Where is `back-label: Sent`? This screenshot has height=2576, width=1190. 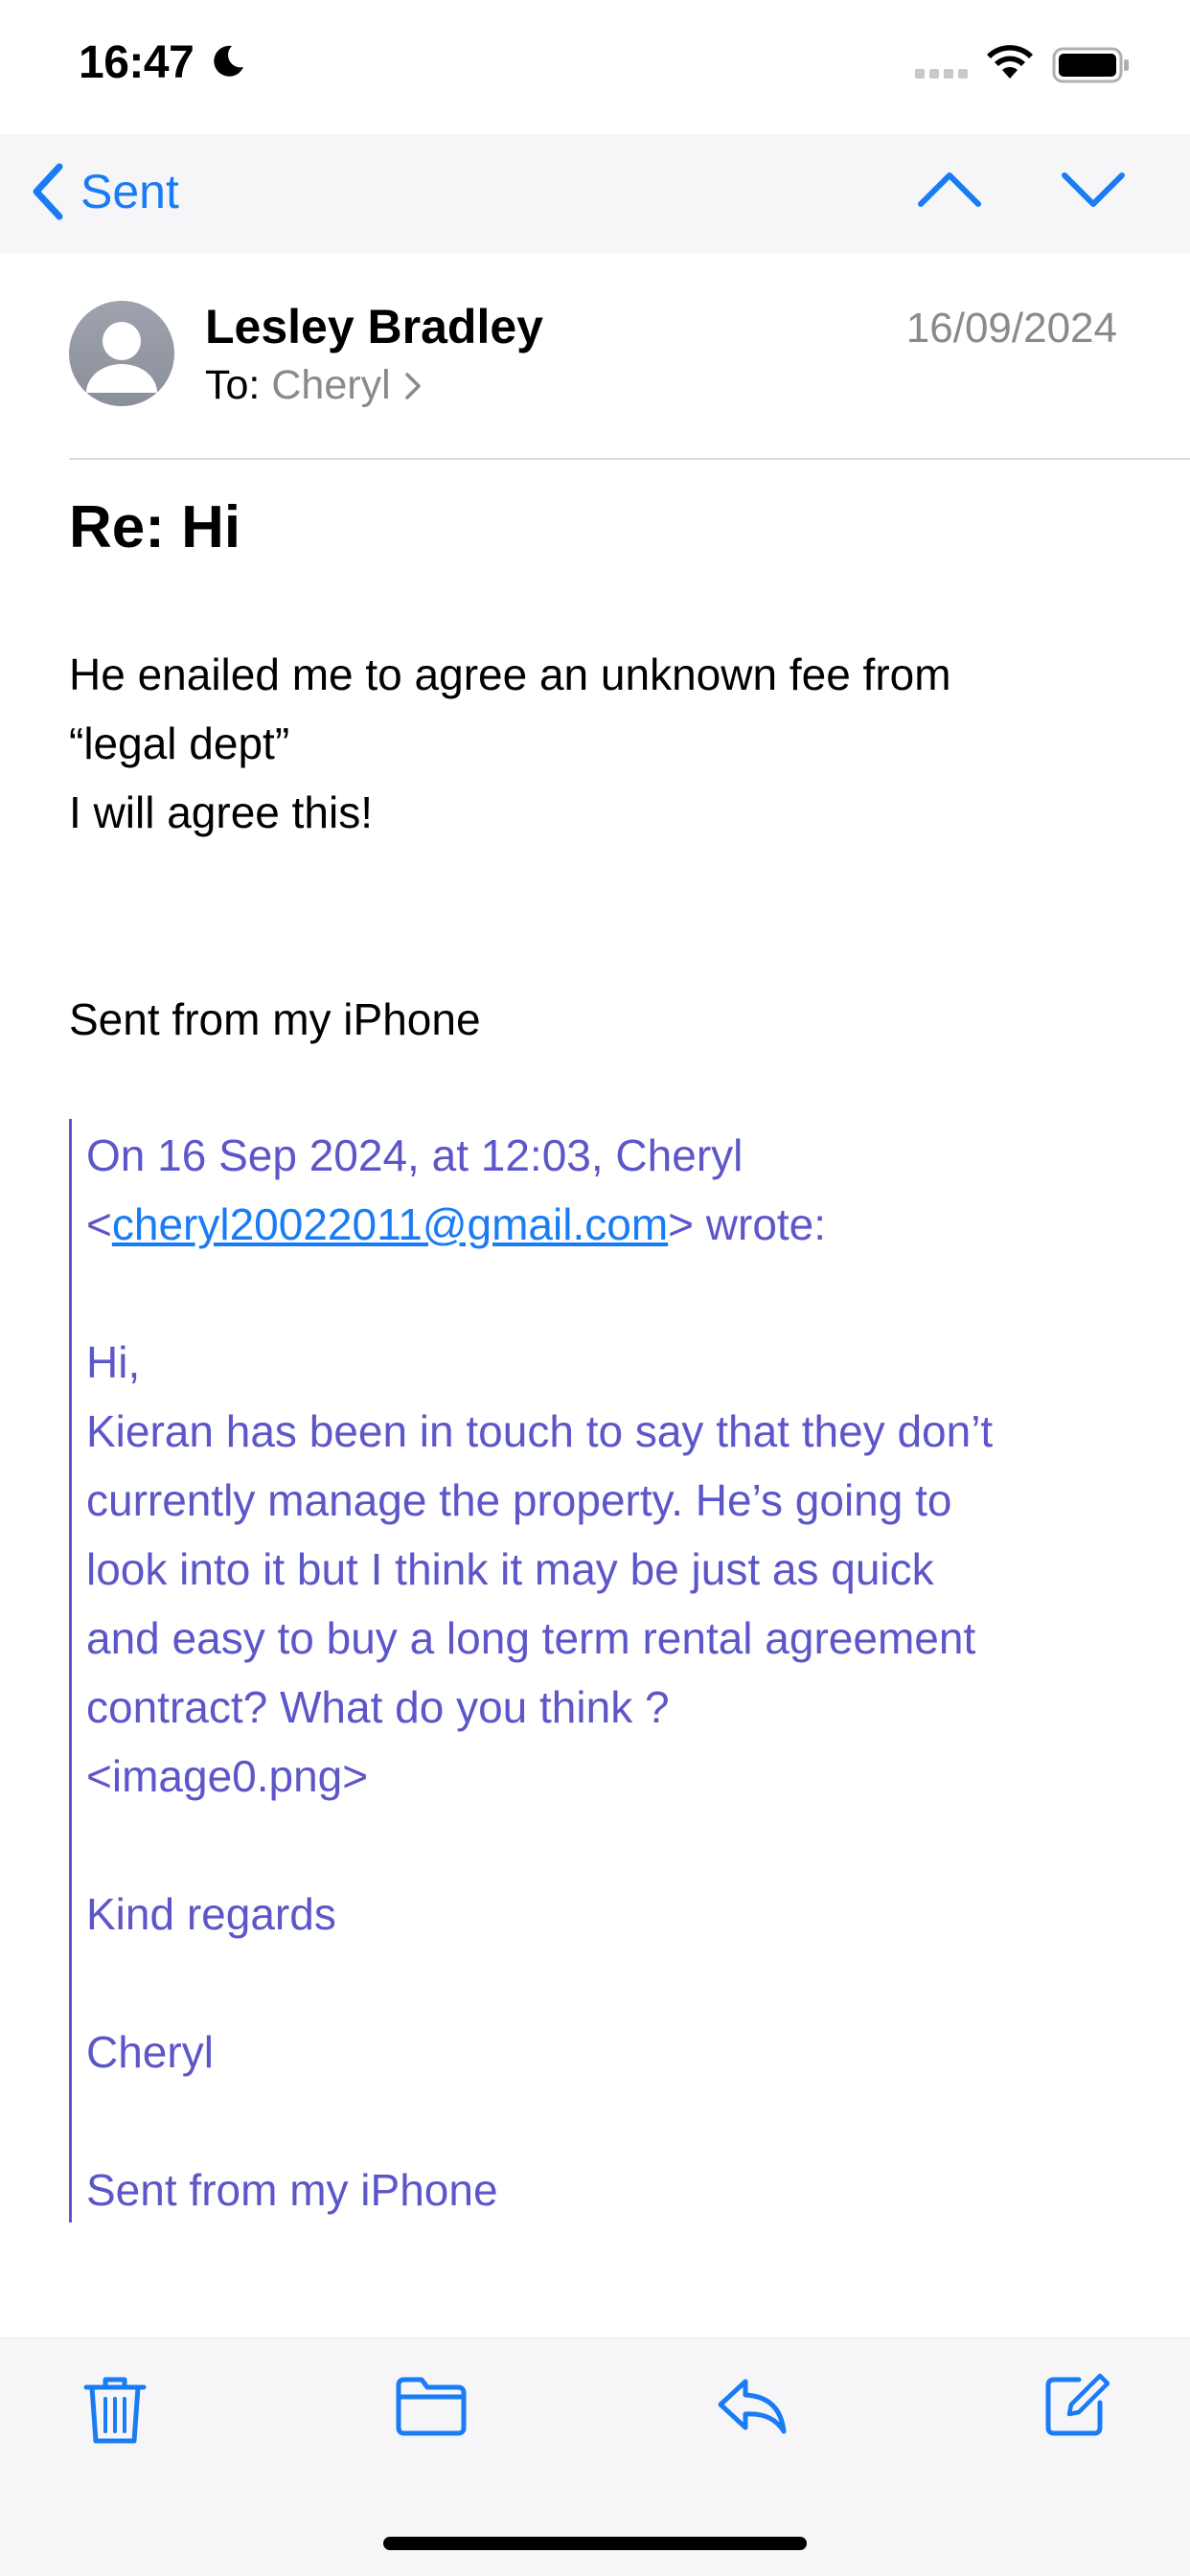
back-label: Sent is located at coordinates (129, 192).